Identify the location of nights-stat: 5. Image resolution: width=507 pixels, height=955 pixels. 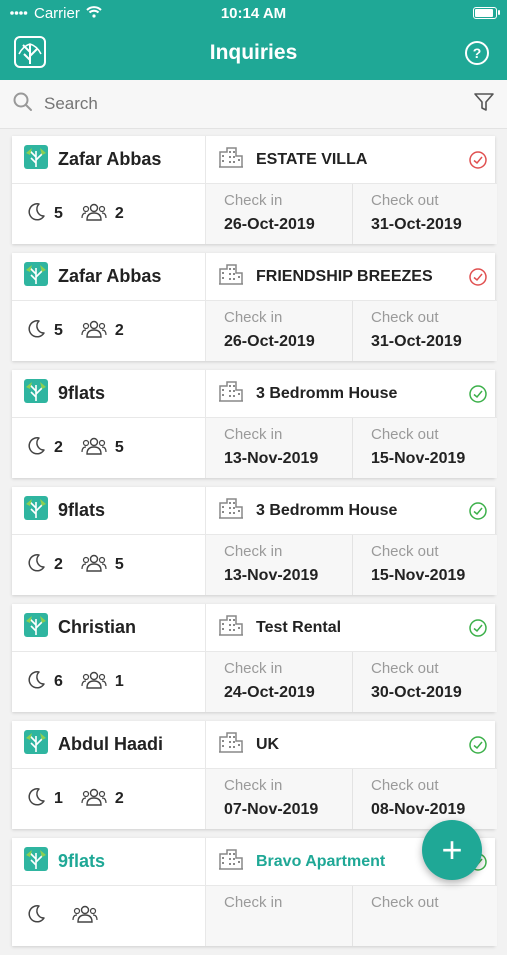
(44, 331).